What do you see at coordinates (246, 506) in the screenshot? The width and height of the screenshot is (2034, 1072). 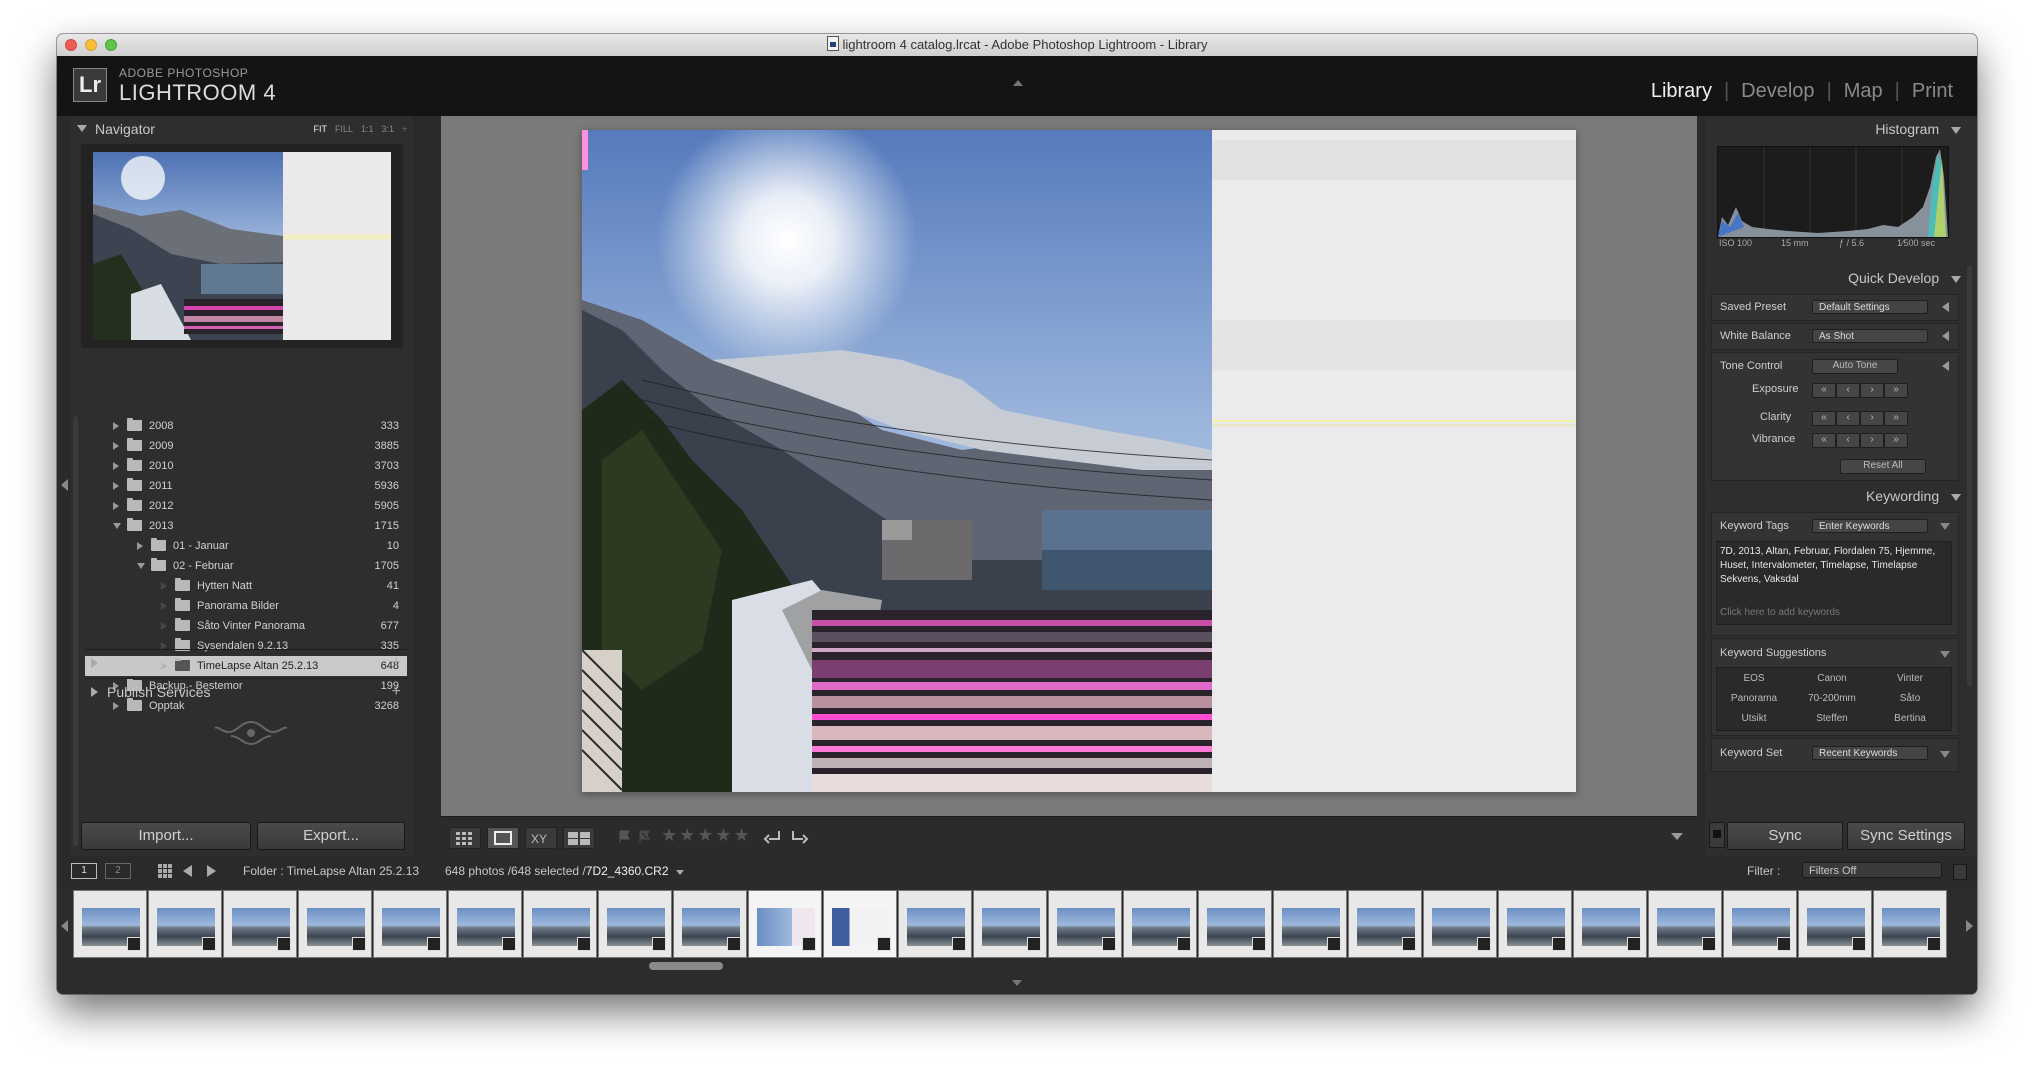 I see `folder-row: 2012 5905` at bounding box center [246, 506].